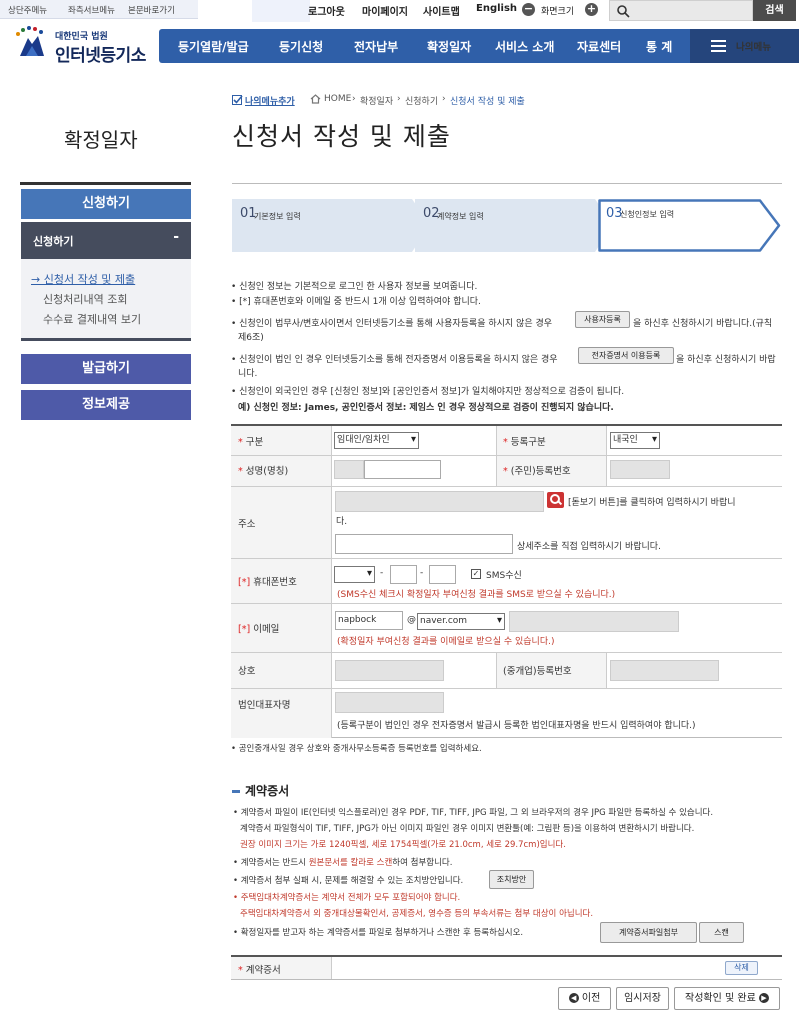 This screenshot has height=1020, width=800. What do you see at coordinates (589, 547) in the screenshot?
I see `address-detail-hint: 상세주소를 직접 입력하시기 바랍니다.` at bounding box center [589, 547].